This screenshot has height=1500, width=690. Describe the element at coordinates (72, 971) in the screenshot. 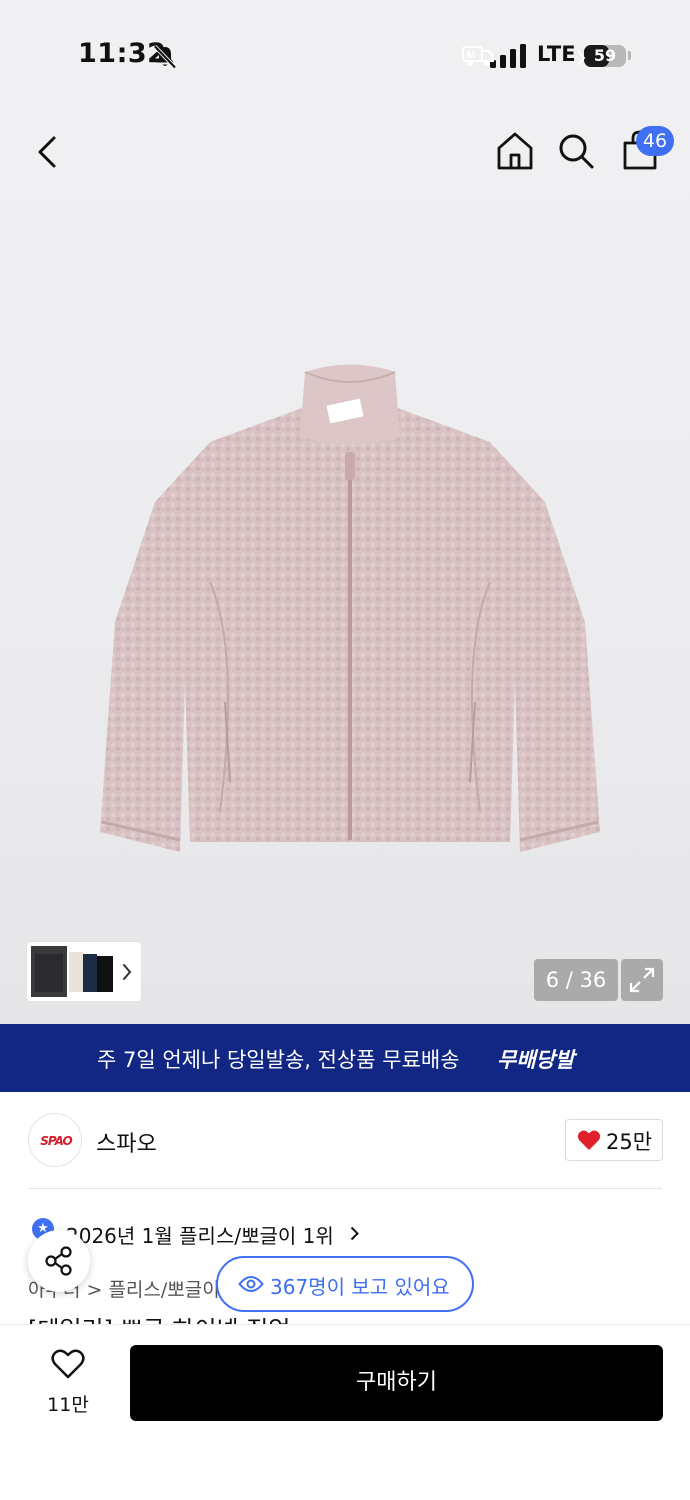

I see `color-thumbnail-images` at that location.